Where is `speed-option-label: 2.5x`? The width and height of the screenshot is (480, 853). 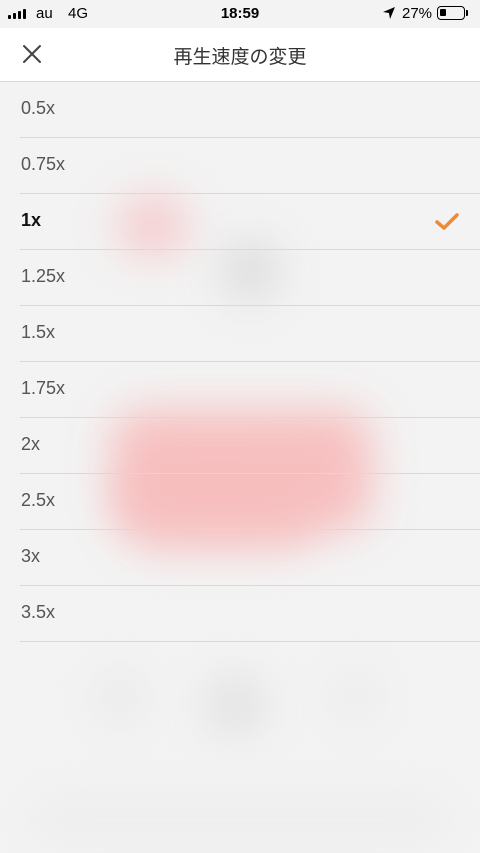 speed-option-label: 2.5x is located at coordinates (38, 500).